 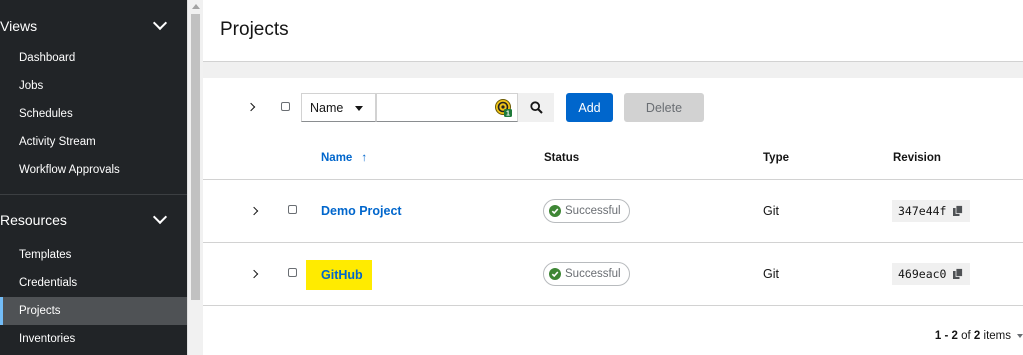 What do you see at coordinates (93, 58) in the screenshot?
I see `sidebar-item-dashboard: Dashboard` at bounding box center [93, 58].